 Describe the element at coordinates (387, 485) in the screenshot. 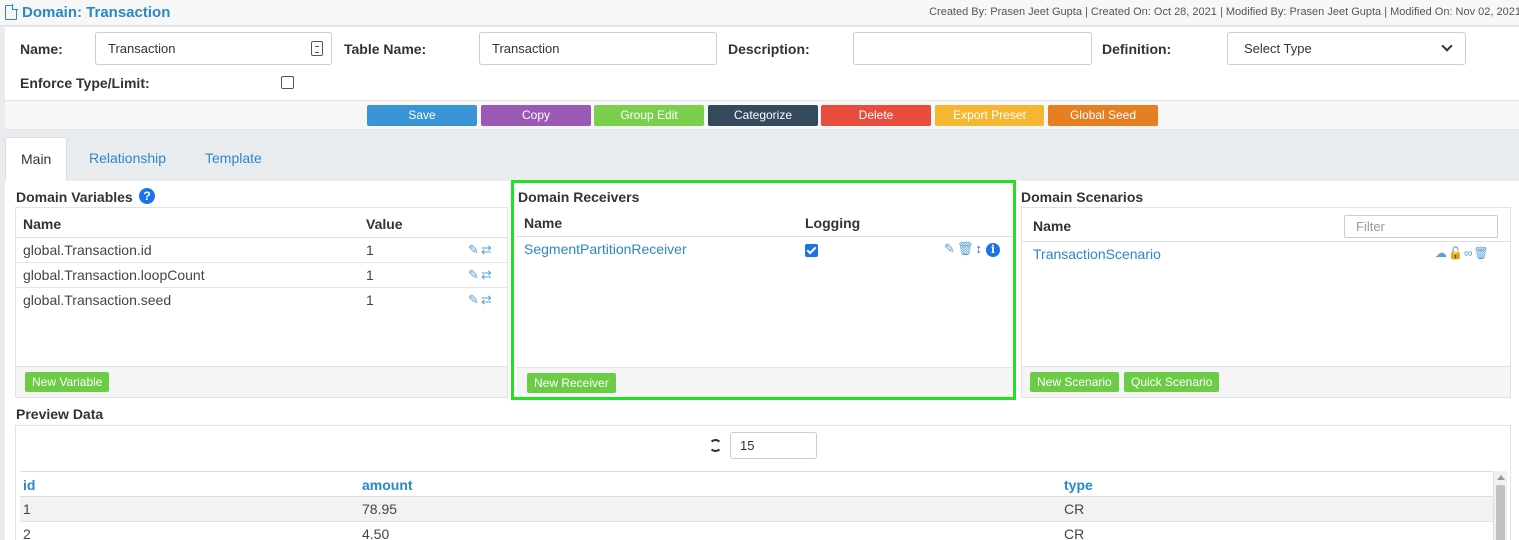

I see `preview-col-amount: amount` at that location.